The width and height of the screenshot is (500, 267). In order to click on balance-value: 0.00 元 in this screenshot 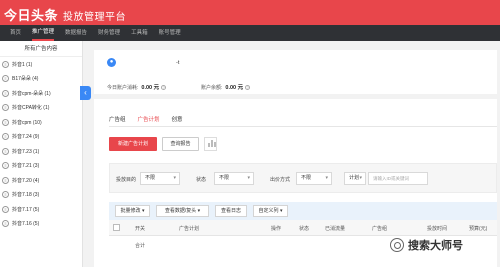, I will do `click(234, 88)`.